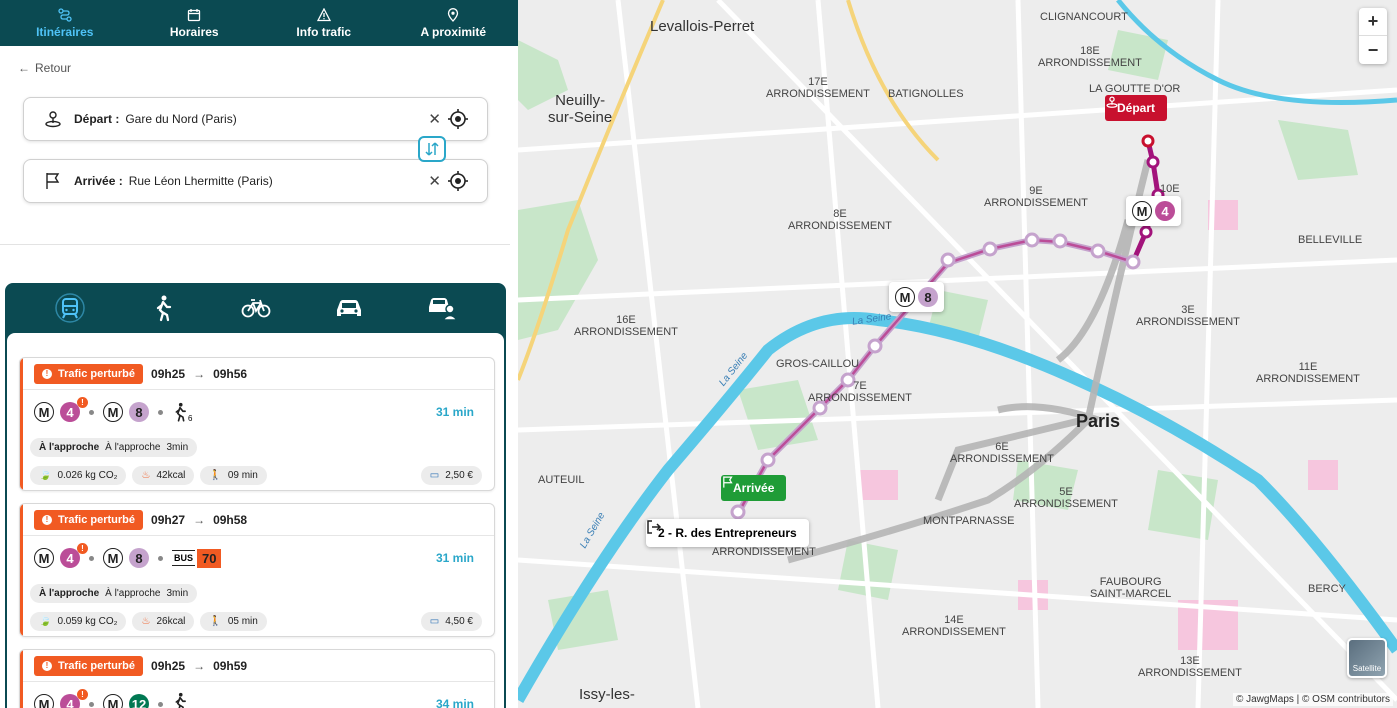 This screenshot has width=1397, height=708. I want to click on walk-icon, so click(163, 308).